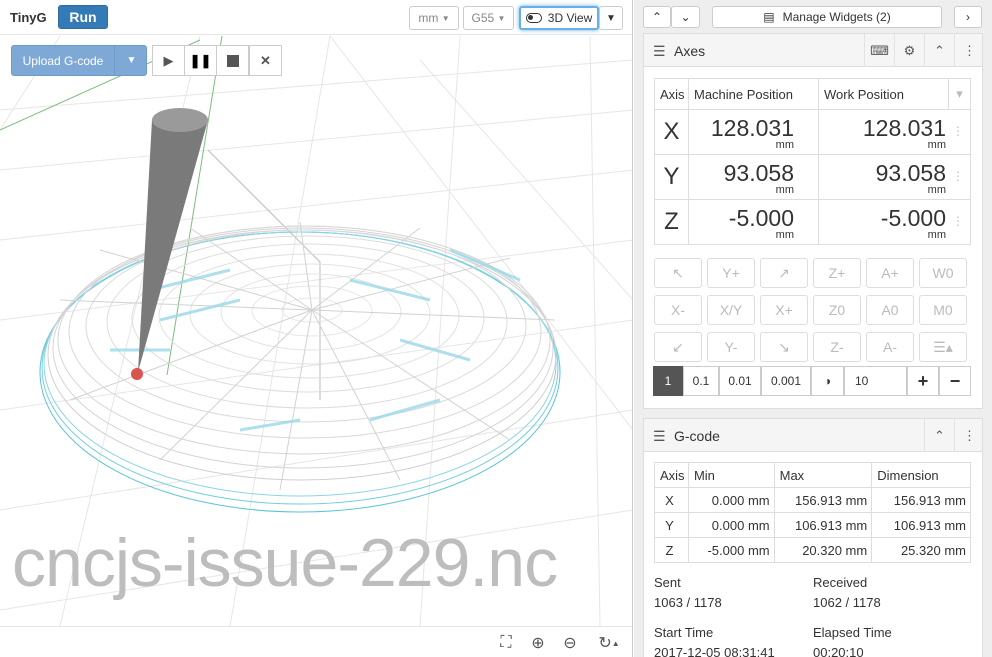 This screenshot has width=992, height=657. What do you see at coordinates (812, 550) in the screenshot?
I see `table-row: Z -5.000 mm 20.320 mm 25.320 mm` at bounding box center [812, 550].